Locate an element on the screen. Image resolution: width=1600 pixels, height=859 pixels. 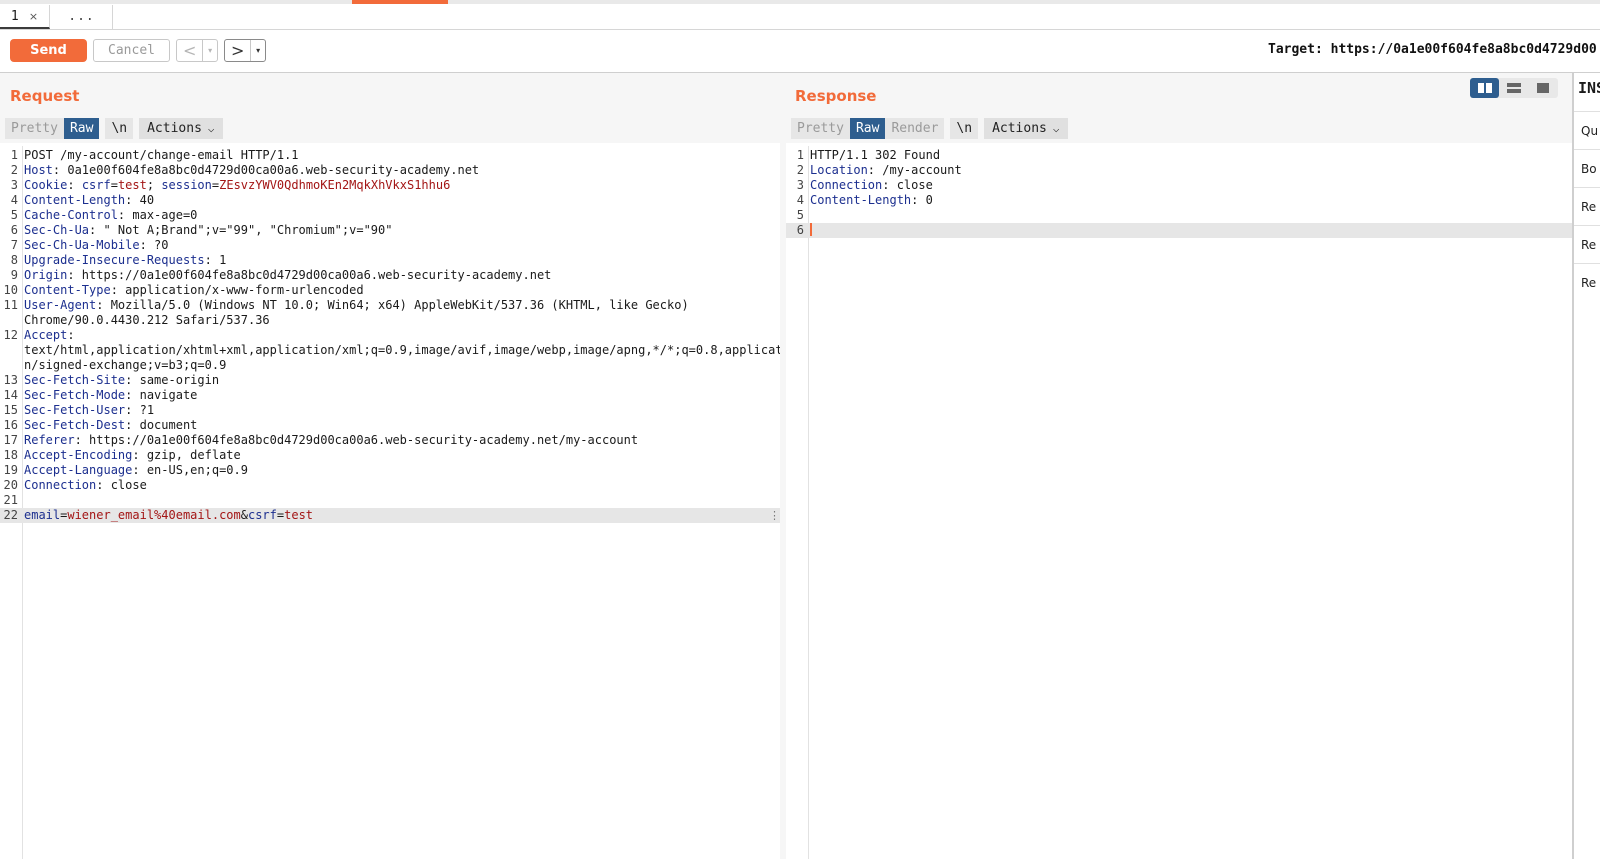
text-segment: = is located at coordinates (114, 185).